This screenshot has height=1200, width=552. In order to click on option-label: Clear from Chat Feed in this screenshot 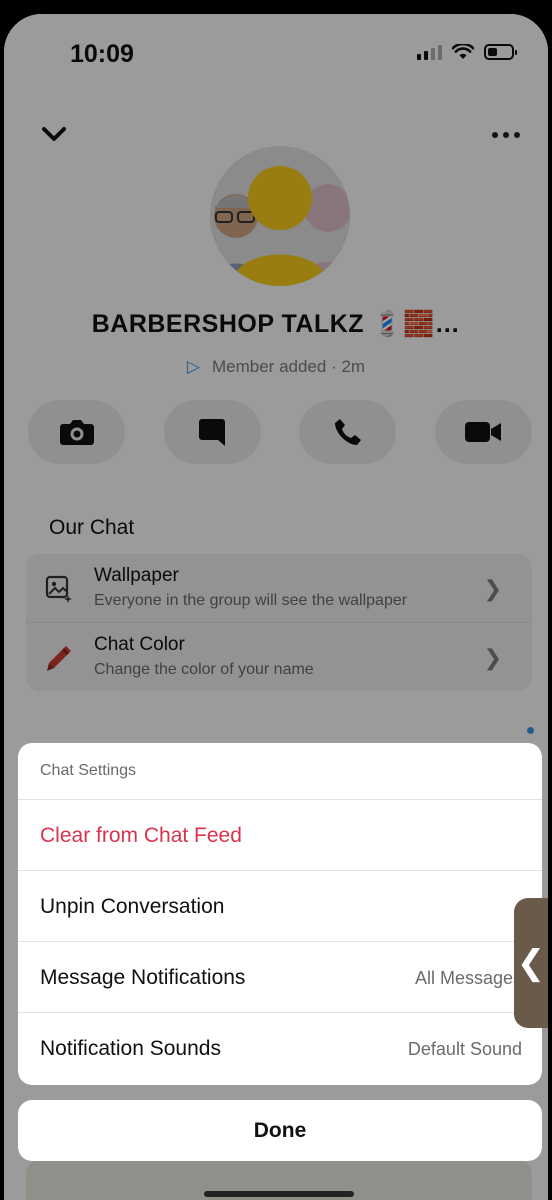, I will do `click(141, 835)`.